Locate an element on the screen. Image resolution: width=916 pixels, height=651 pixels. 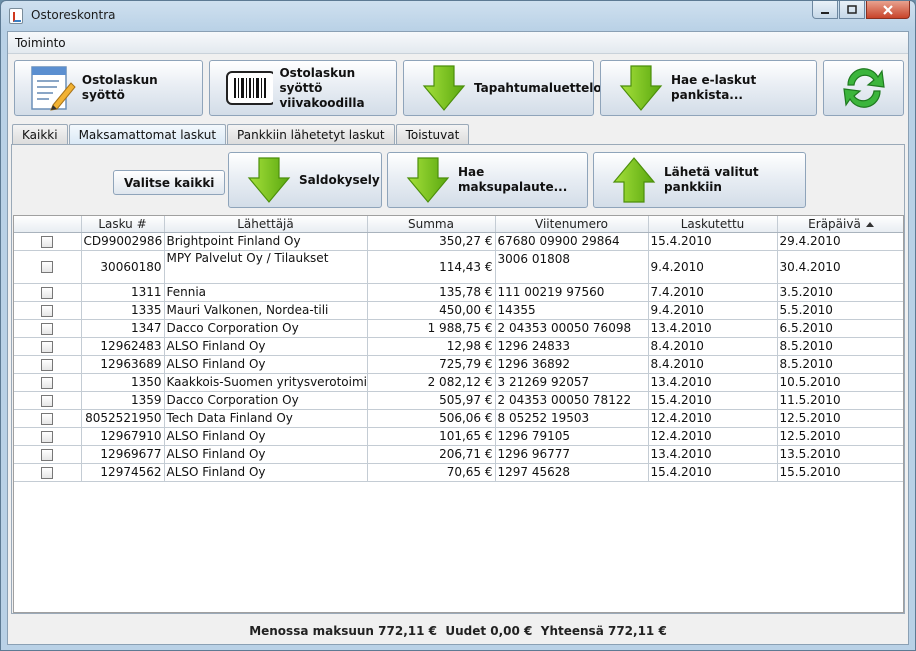
balance-inquiry-label: Saldokysely is located at coordinates (339, 179).